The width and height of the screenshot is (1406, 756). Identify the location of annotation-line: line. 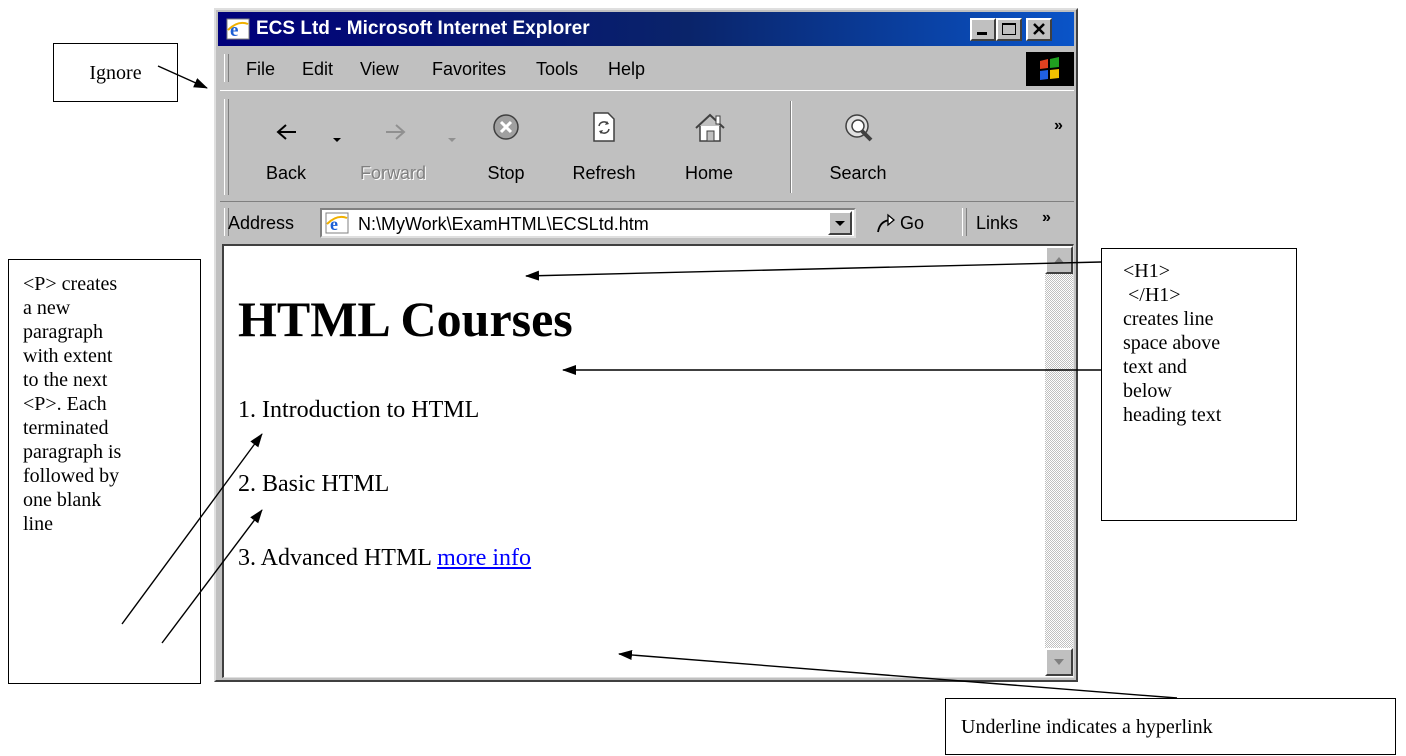
(38, 524).